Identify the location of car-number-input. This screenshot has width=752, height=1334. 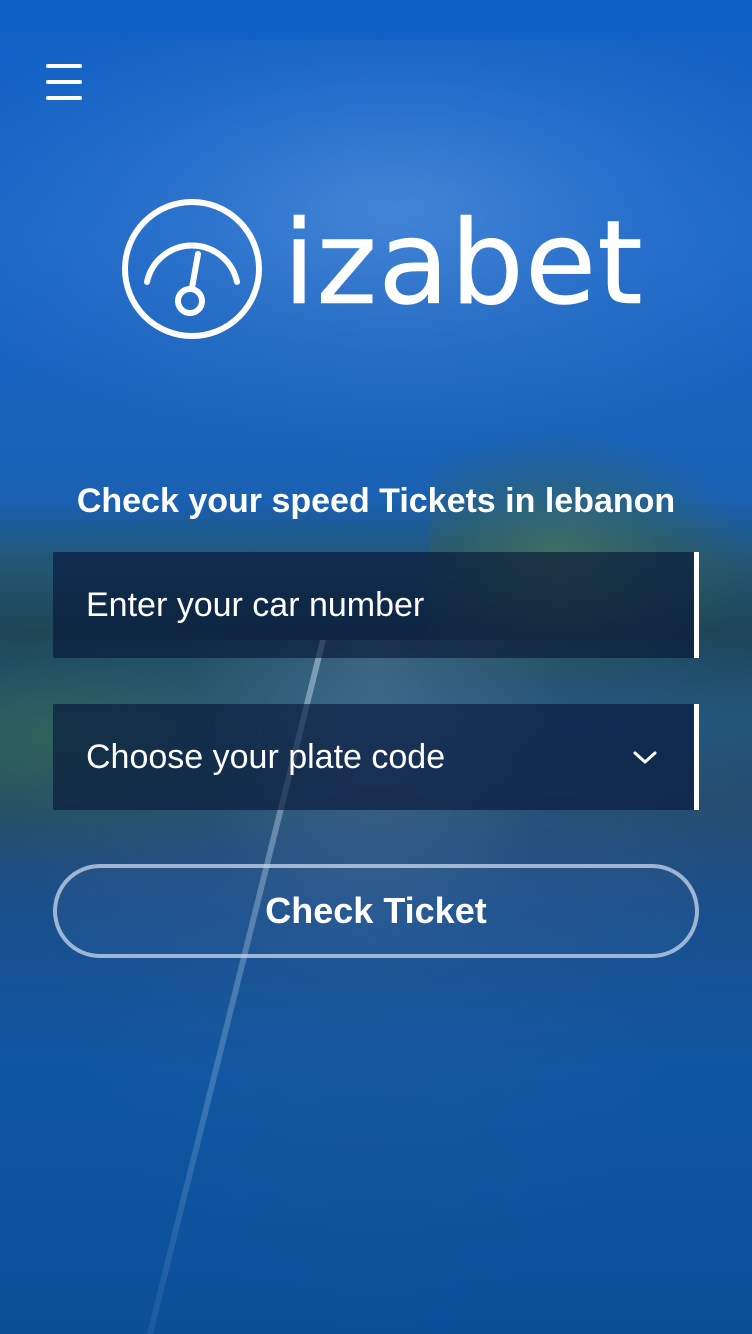
(373, 605).